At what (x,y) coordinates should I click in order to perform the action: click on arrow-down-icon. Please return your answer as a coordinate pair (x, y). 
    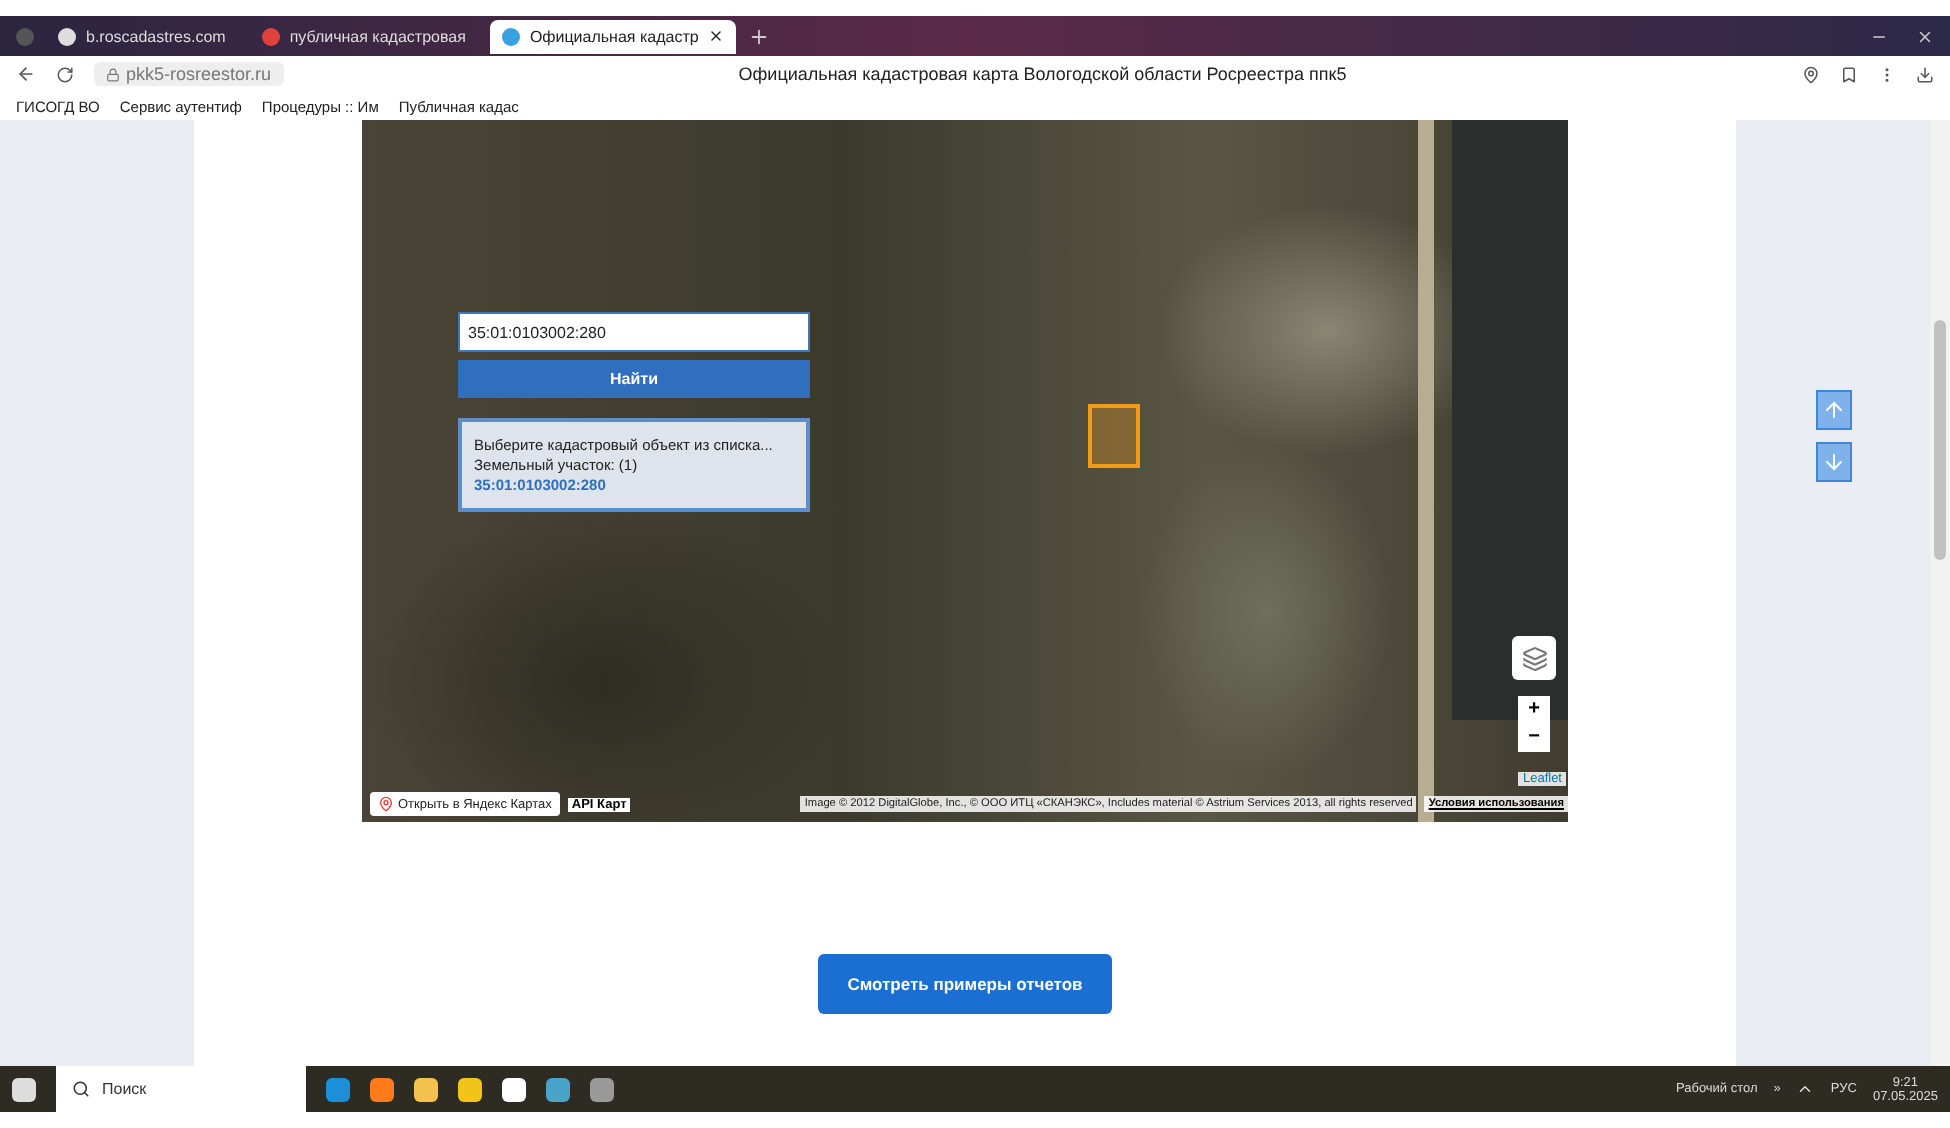
    Looking at the image, I should click on (1833, 462).